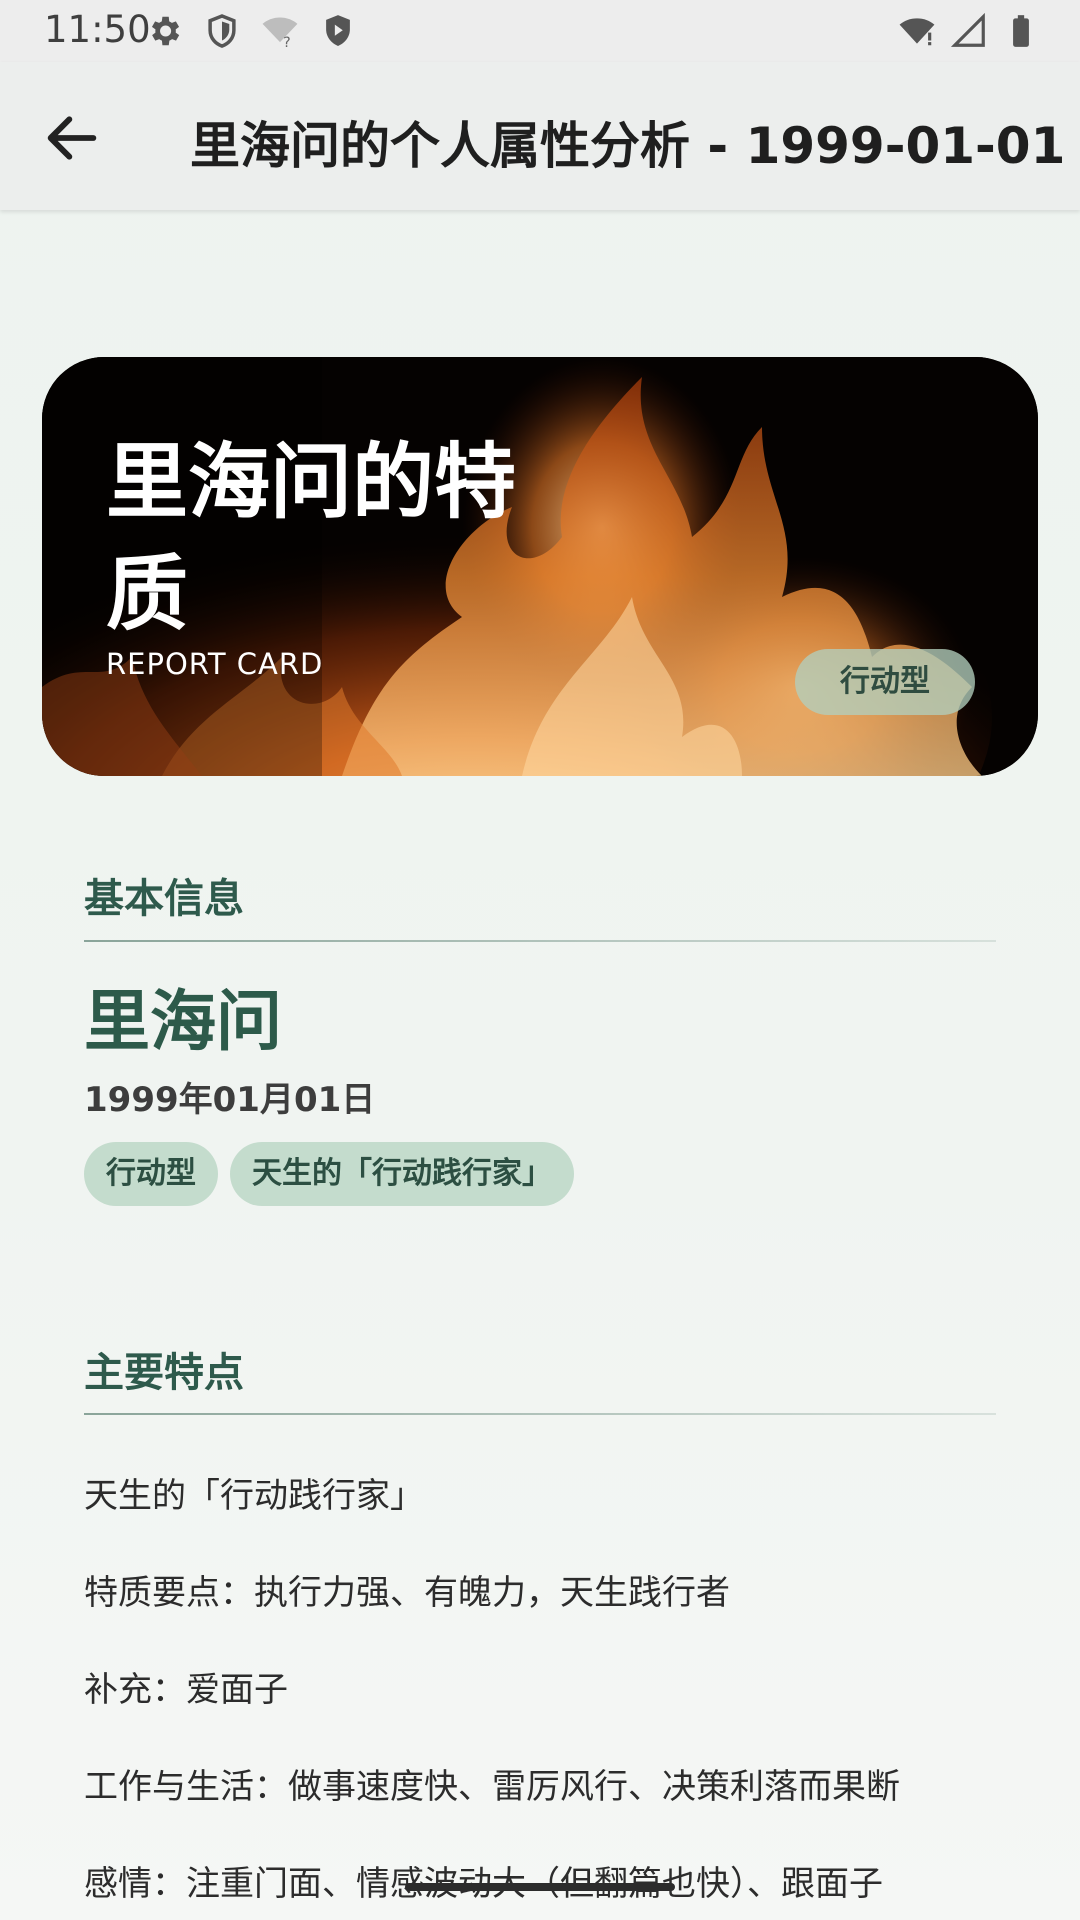  Describe the element at coordinates (402, 1174) in the screenshot. I see `tag-chip: 天生的「行动践行家」` at that location.